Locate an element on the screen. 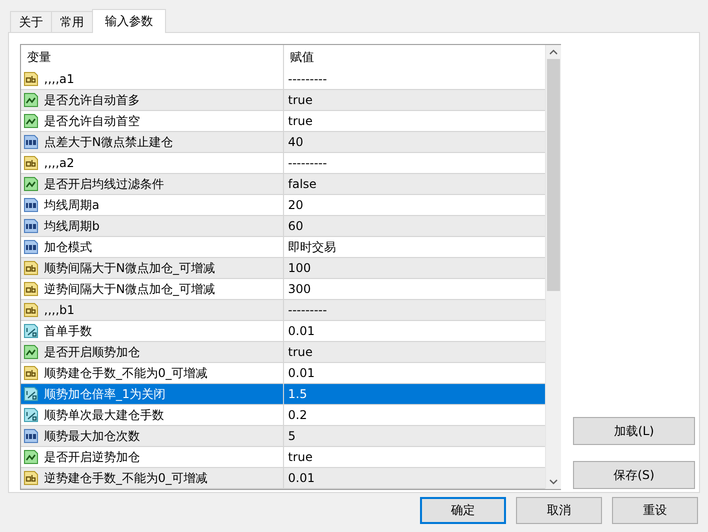  table-row: 顺势间隔大于N微点加仓_可增减 100 is located at coordinates (283, 268).